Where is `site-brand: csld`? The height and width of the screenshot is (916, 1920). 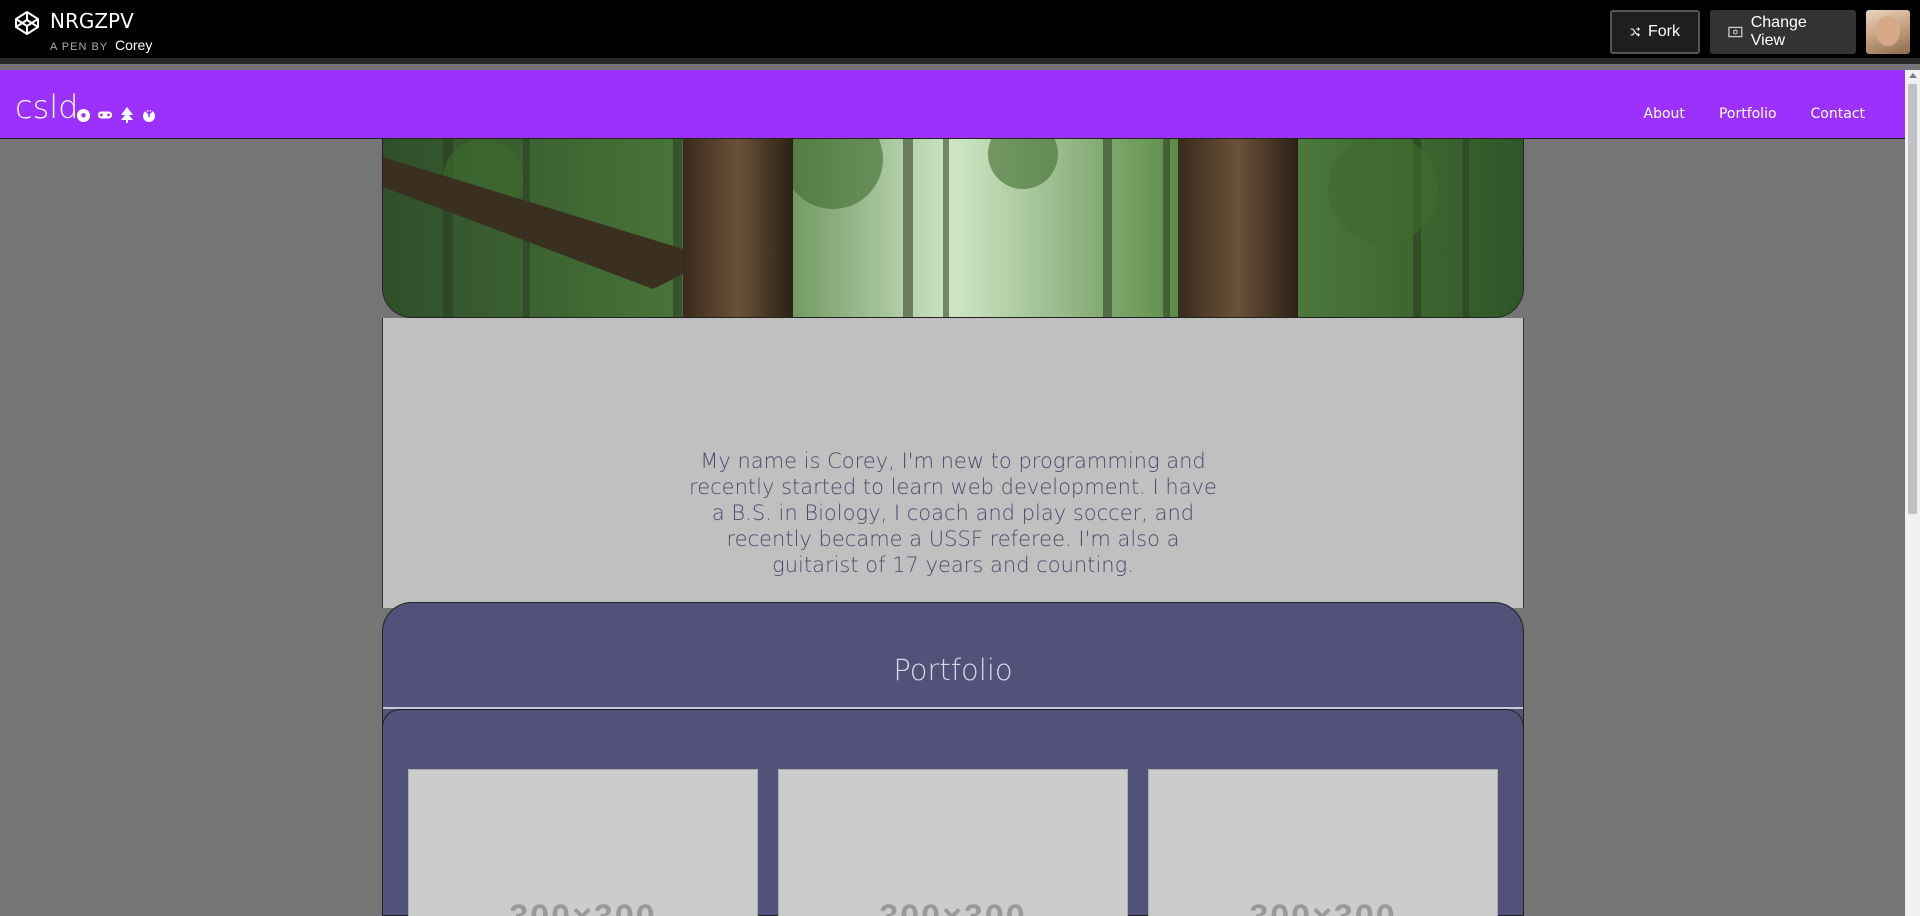 site-brand: csld is located at coordinates (46, 107).